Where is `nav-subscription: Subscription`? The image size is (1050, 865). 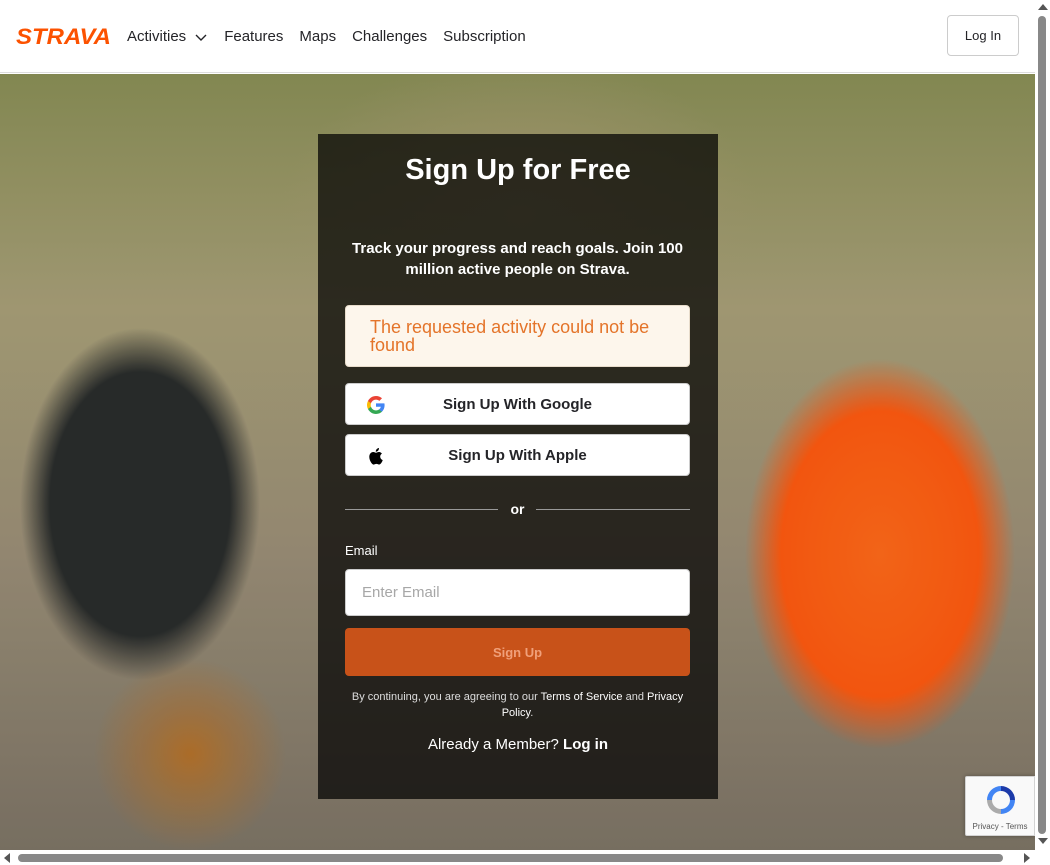
nav-subscription: Subscription is located at coordinates (484, 36).